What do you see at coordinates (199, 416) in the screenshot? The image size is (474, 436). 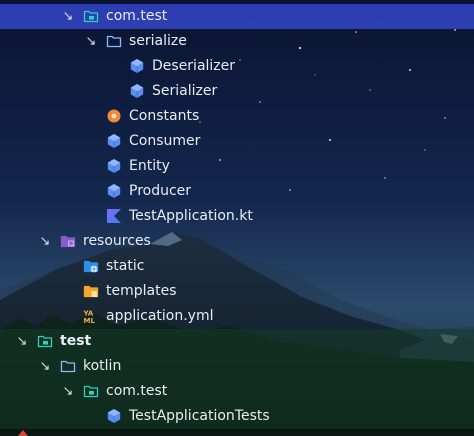 I see `tree-row-label: TestApplicationTests` at bounding box center [199, 416].